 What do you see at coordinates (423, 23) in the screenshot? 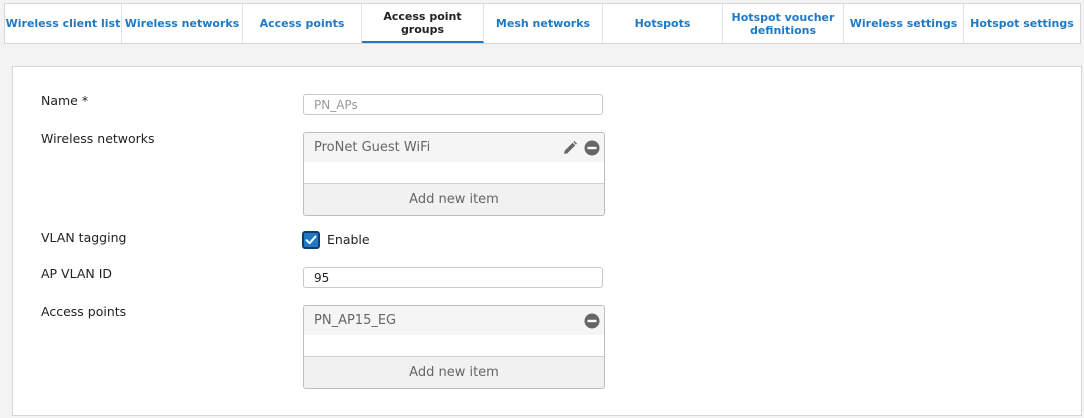
I see `tab-access-point-groups: Access point groups` at bounding box center [423, 23].